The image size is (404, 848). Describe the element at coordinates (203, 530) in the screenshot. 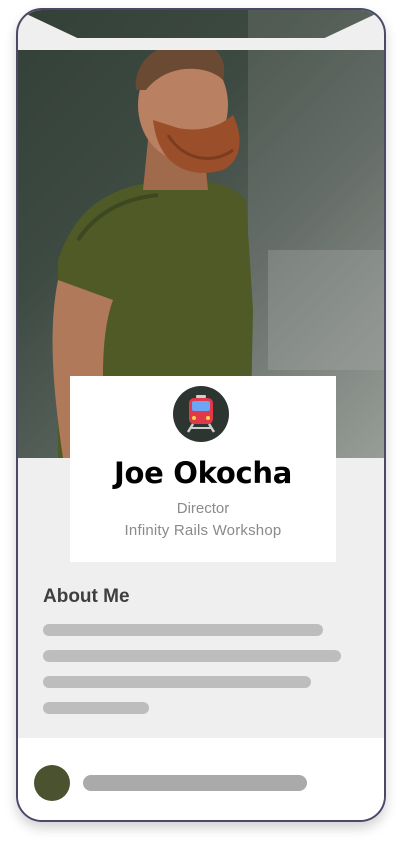

I see `profile-company: Infinity Rails Workshop` at that location.